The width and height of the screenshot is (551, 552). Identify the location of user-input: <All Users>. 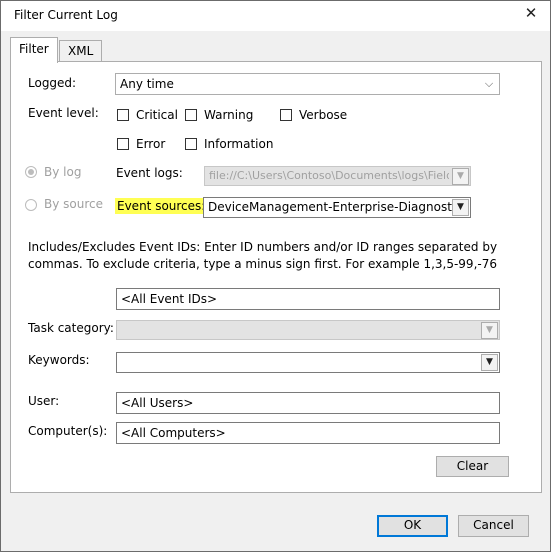
(308, 403).